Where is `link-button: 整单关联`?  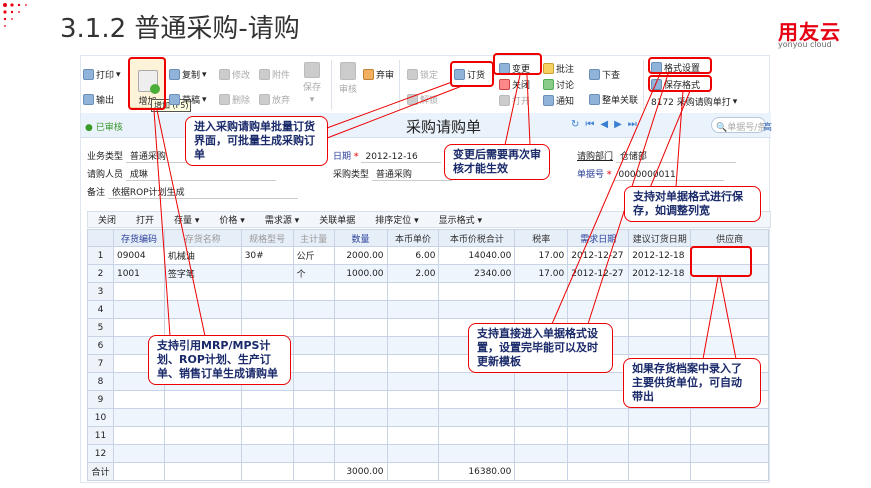
link-button: 整单关联 is located at coordinates (613, 99).